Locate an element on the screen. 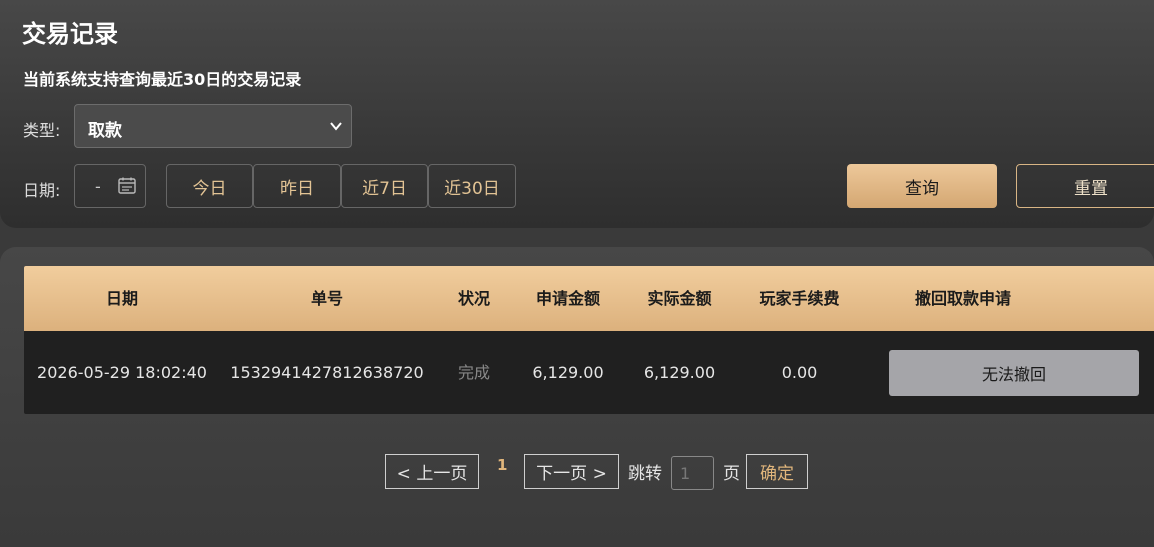  type-select-value: 取款 is located at coordinates (105, 131).